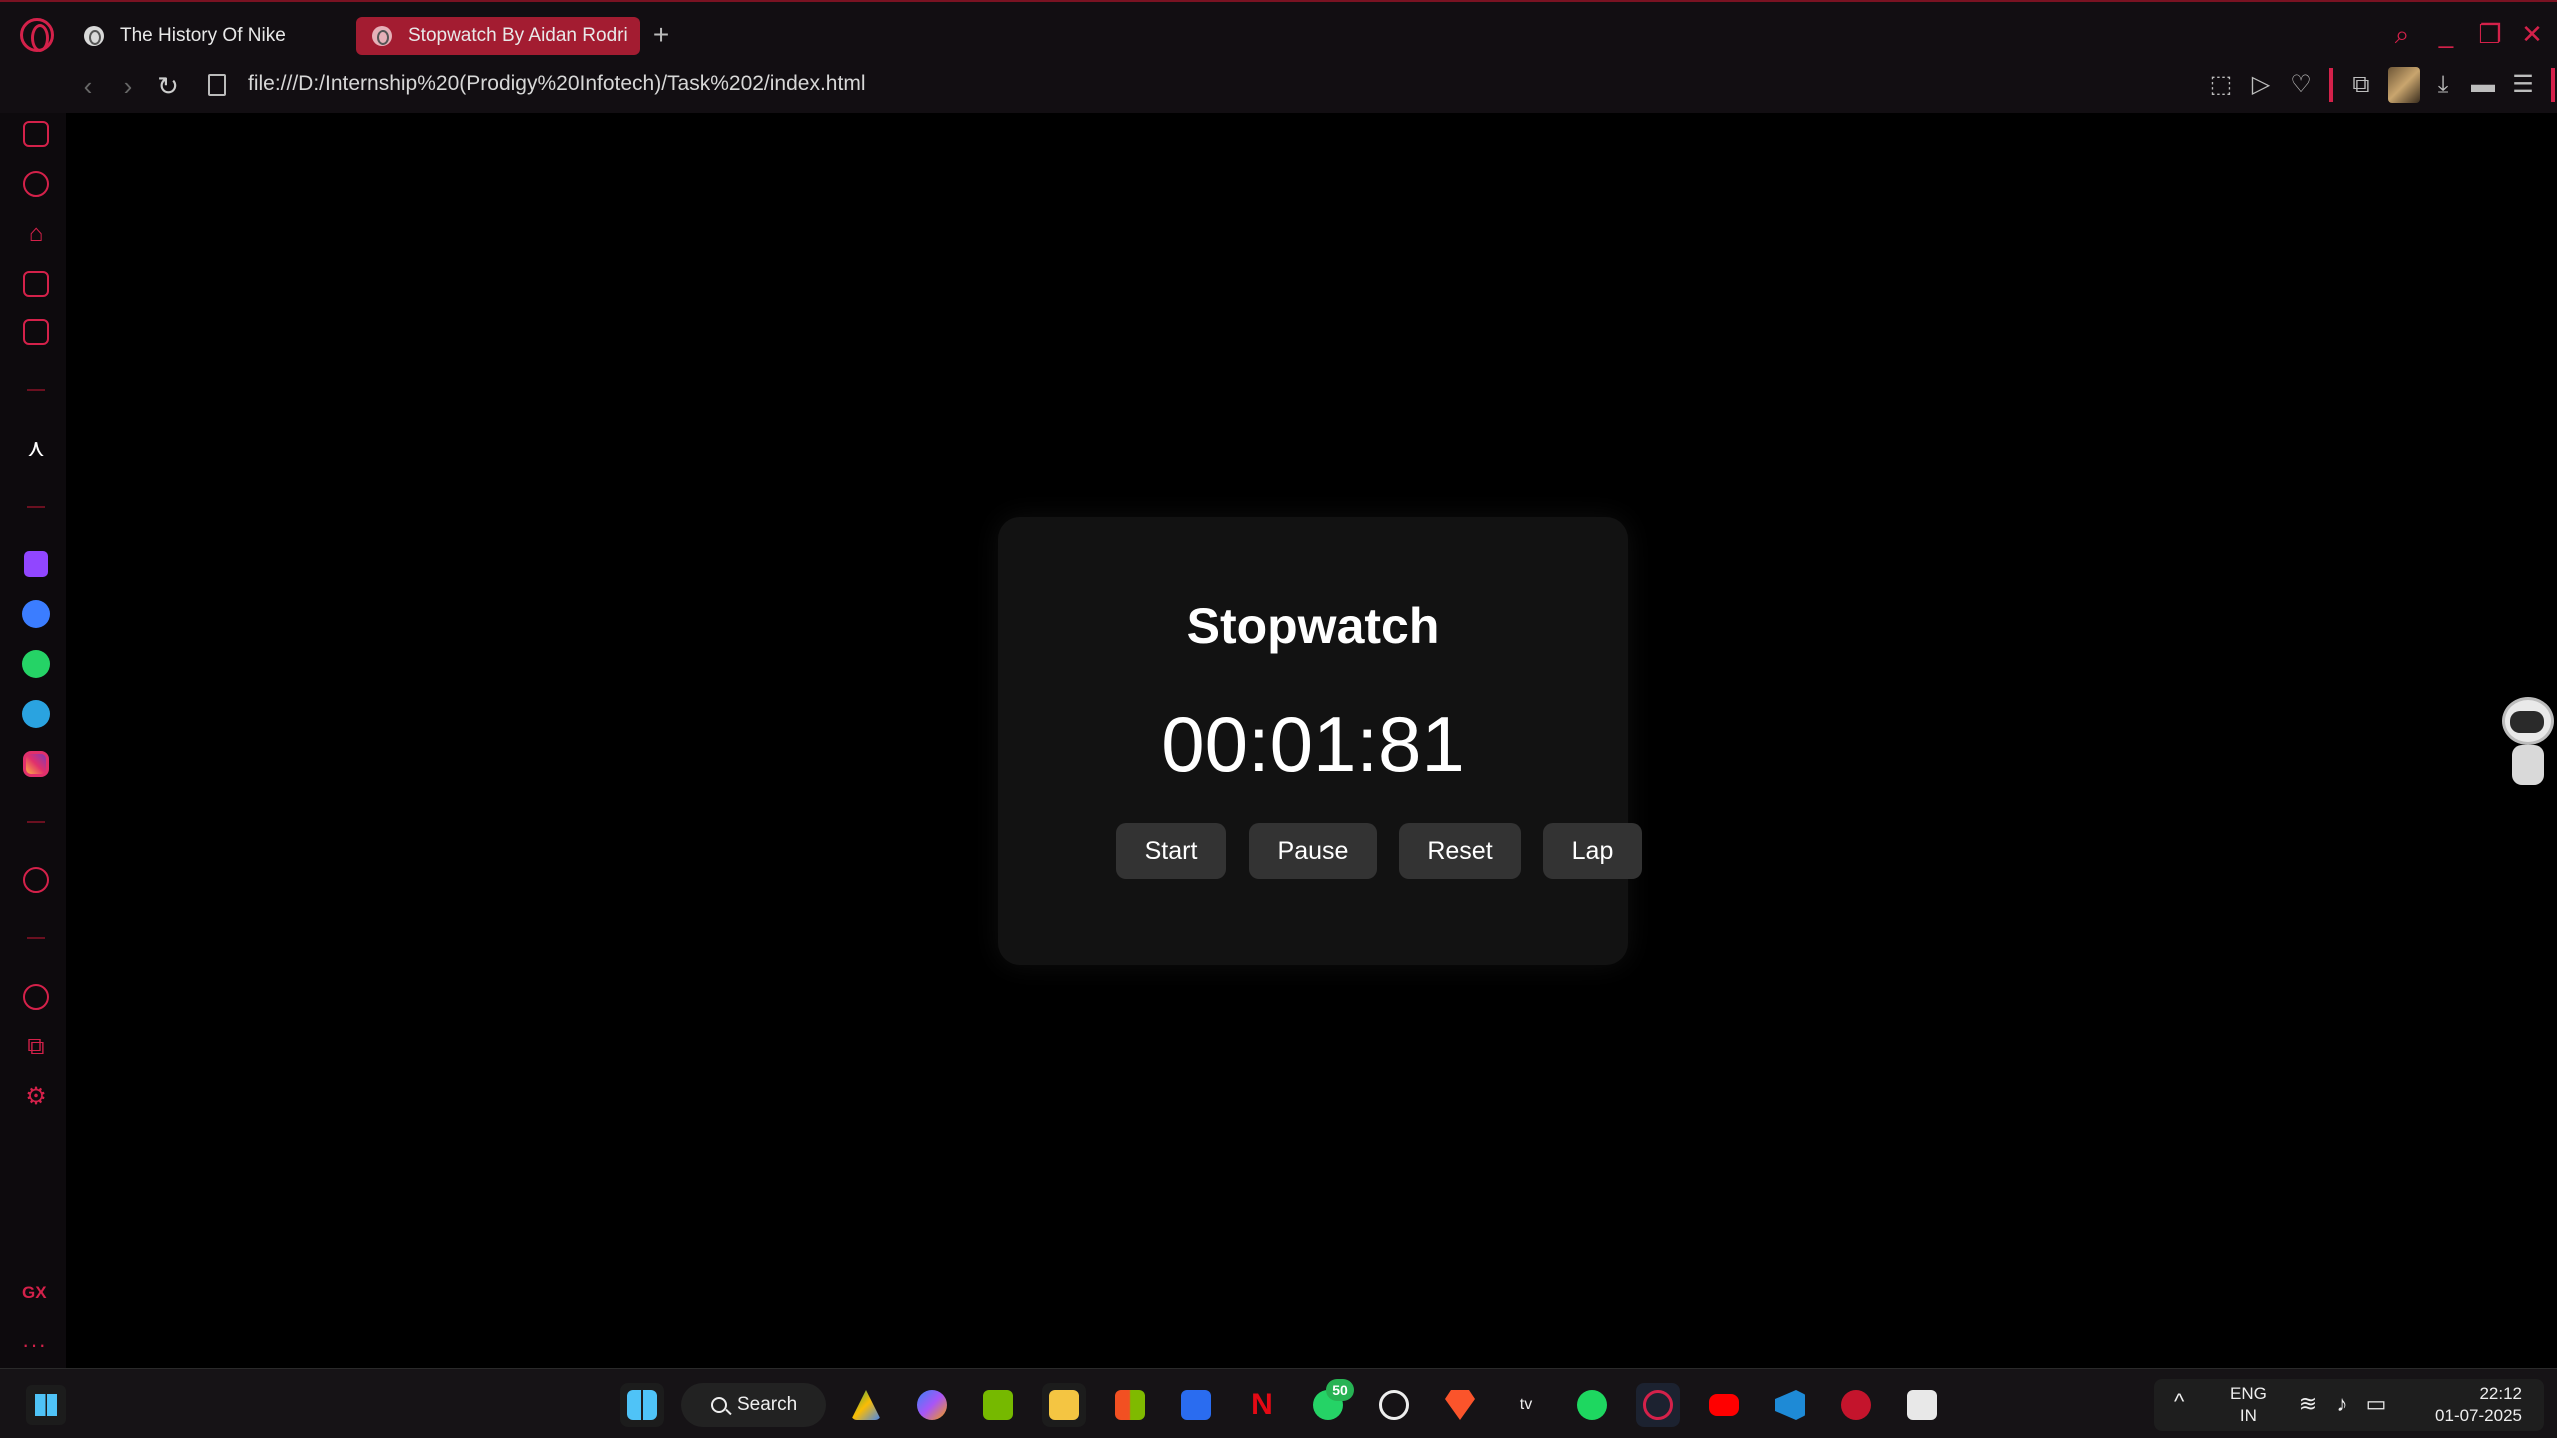  I want to click on clock-time: 22:12, so click(2500, 1393).